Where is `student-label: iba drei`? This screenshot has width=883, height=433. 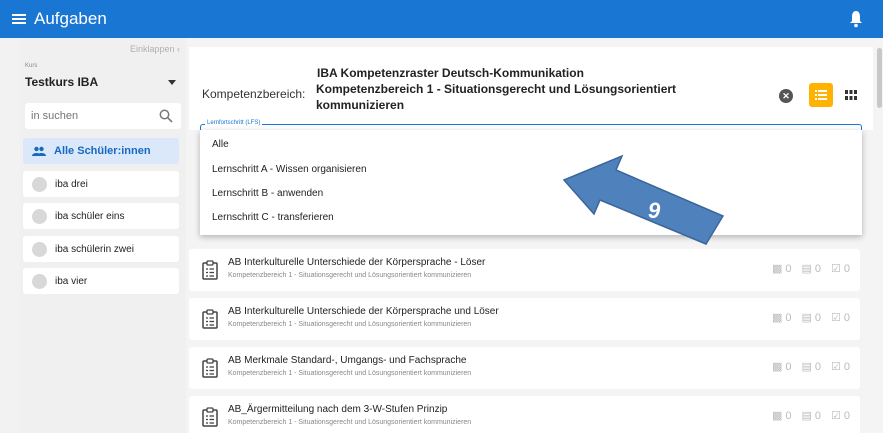 student-label: iba drei is located at coordinates (71, 184).